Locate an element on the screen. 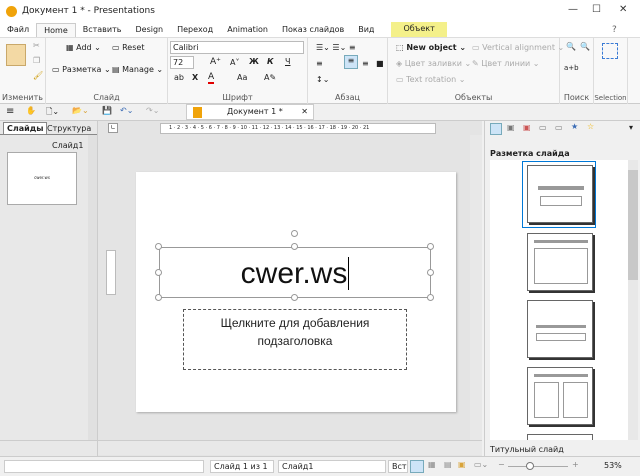 This screenshot has height=476, width=640. align-center-button: ≡ is located at coordinates (351, 62).